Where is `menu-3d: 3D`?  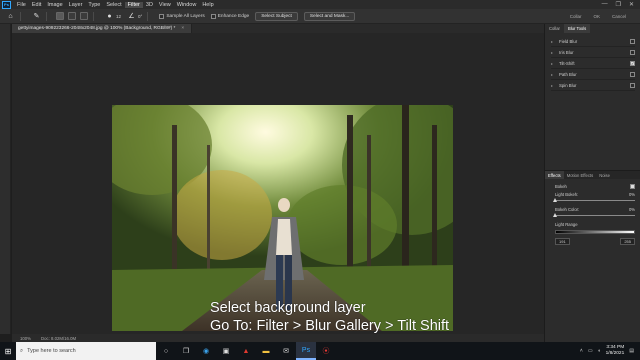 menu-3d: 3D is located at coordinates (149, 5).